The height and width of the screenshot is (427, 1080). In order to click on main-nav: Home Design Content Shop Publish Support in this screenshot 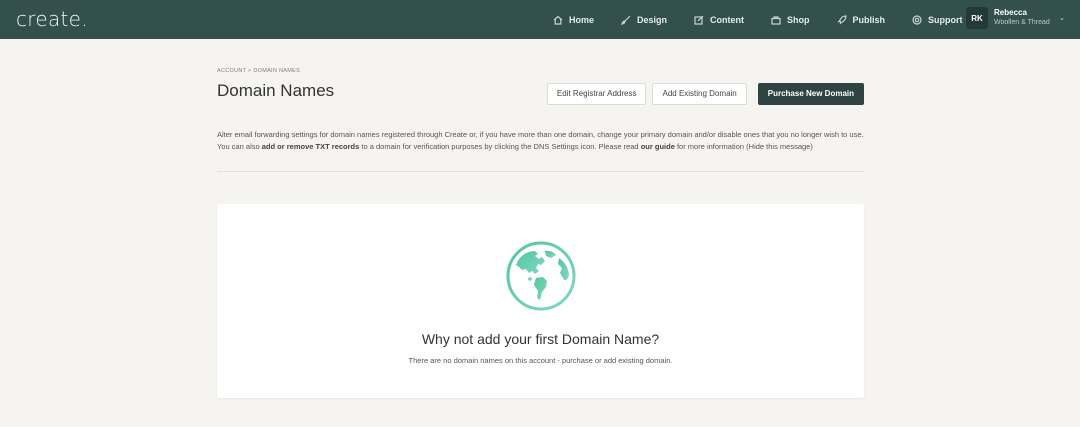, I will do `click(771, 19)`.